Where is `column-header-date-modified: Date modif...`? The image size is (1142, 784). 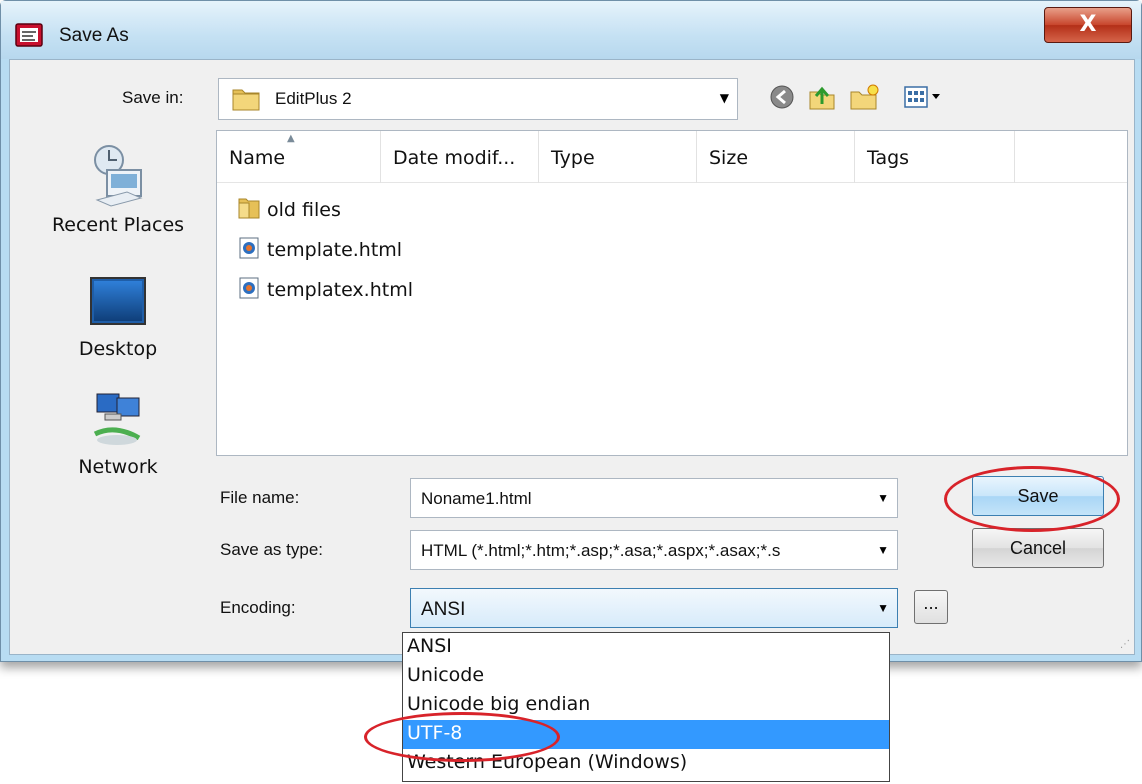 column-header-date-modified: Date modif... is located at coordinates (460, 157).